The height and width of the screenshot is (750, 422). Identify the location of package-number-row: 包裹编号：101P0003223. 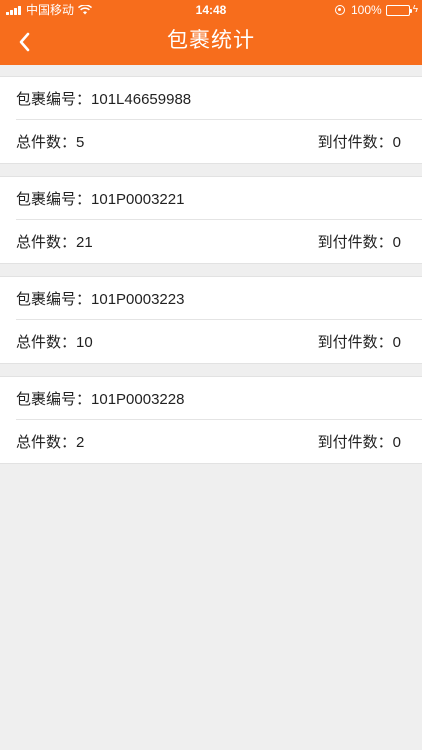
(219, 298).